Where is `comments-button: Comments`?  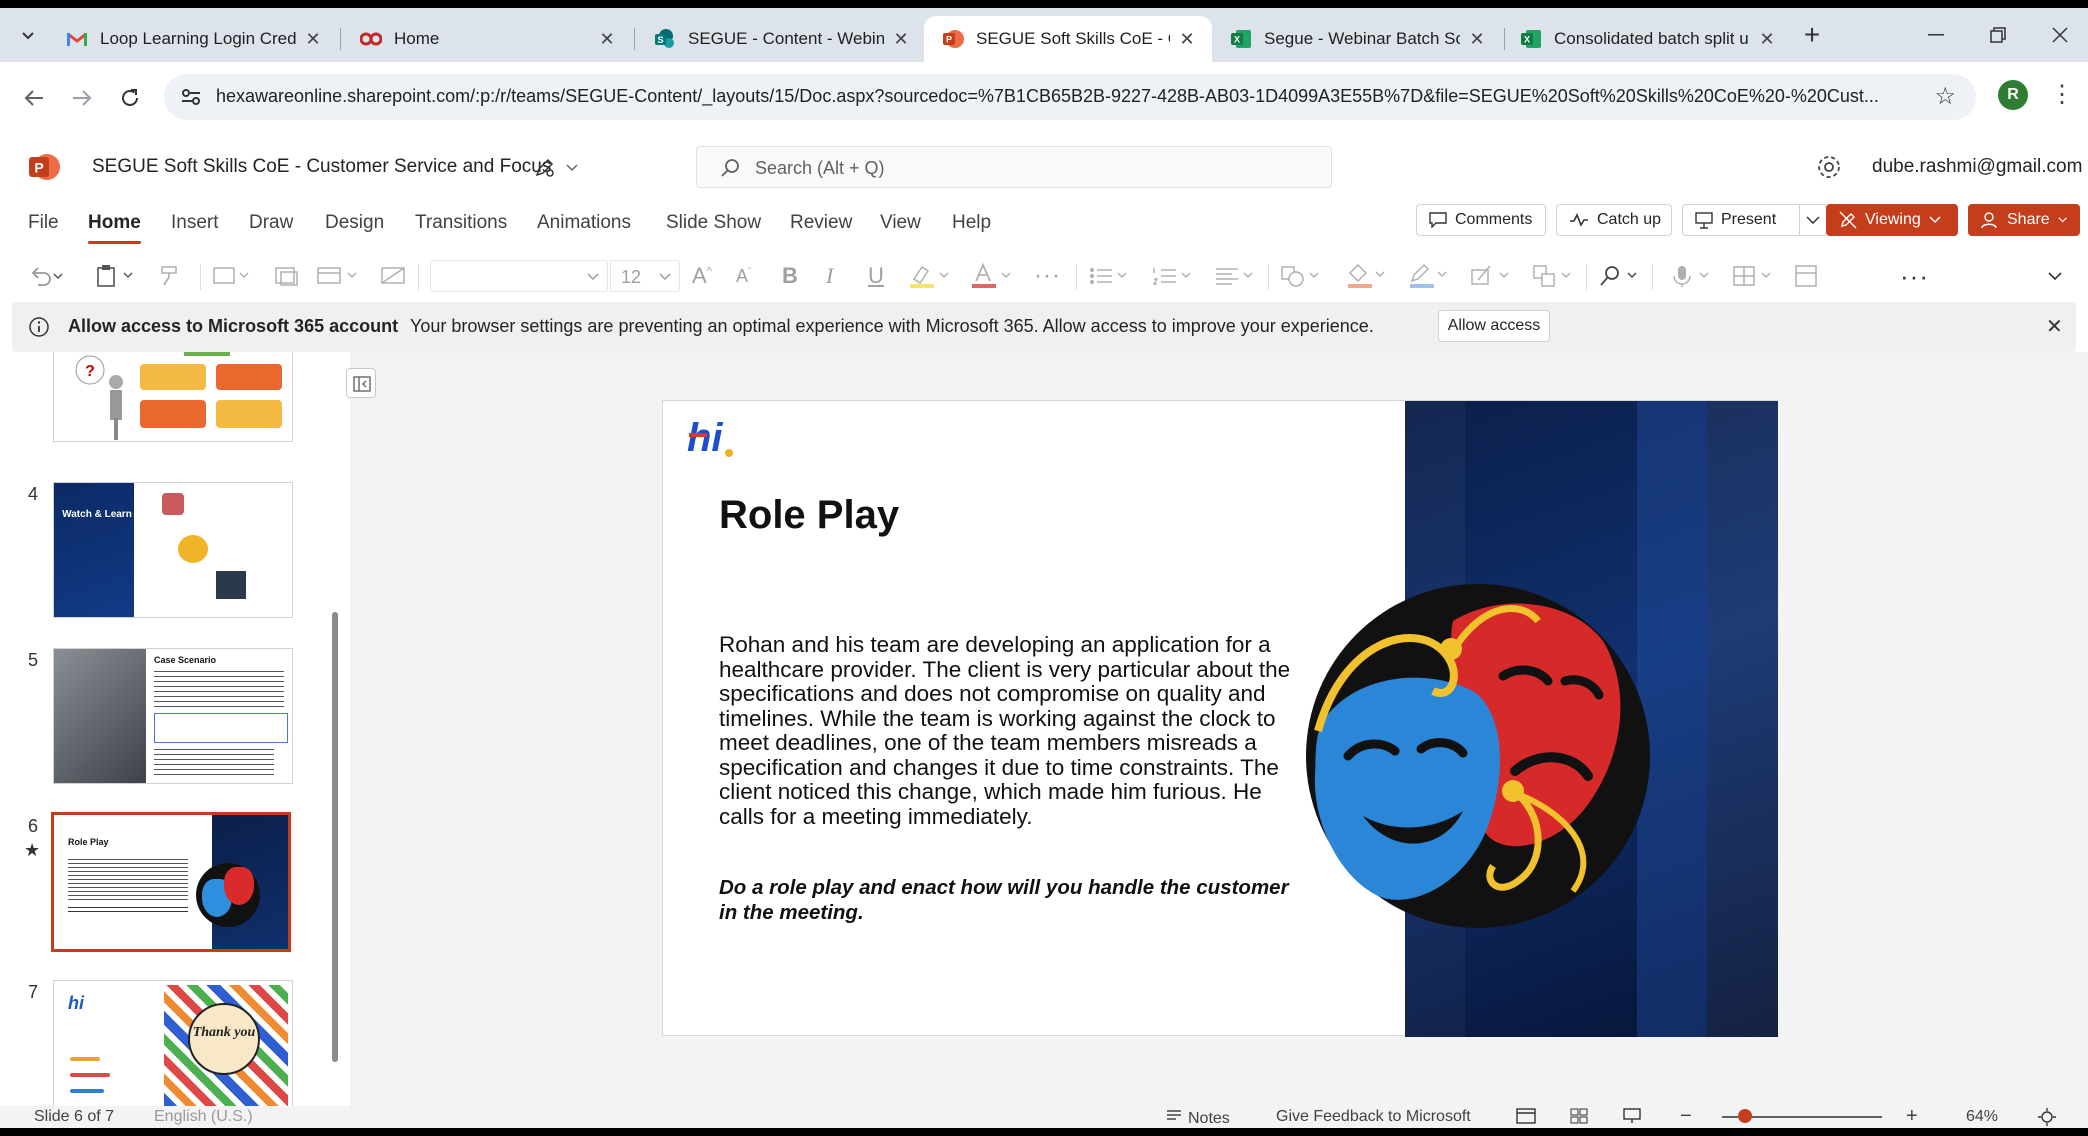 comments-button: Comments is located at coordinates (1481, 220).